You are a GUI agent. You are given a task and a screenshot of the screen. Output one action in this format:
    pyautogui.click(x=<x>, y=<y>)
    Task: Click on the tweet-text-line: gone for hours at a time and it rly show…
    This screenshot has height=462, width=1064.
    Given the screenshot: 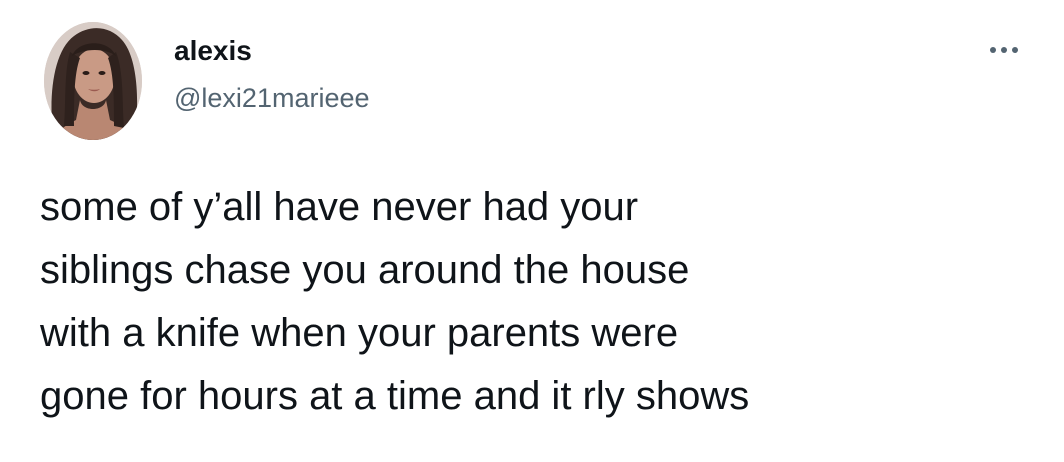 What is the action you would take?
    pyautogui.click(x=395, y=396)
    